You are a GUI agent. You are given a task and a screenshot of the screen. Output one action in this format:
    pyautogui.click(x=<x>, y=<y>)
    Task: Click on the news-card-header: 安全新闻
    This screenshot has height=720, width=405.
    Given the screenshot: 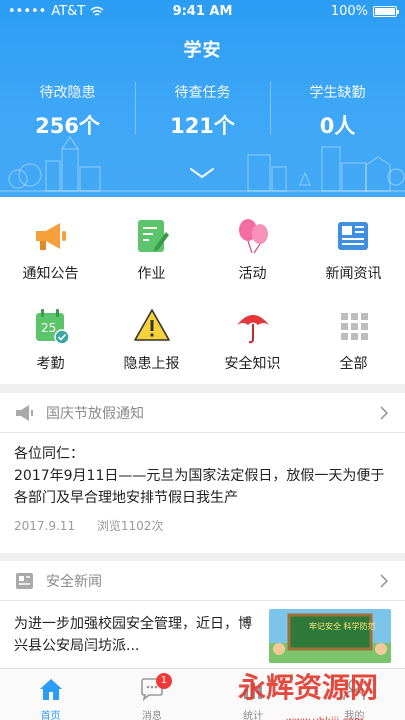 What is the action you would take?
    pyautogui.click(x=202, y=581)
    